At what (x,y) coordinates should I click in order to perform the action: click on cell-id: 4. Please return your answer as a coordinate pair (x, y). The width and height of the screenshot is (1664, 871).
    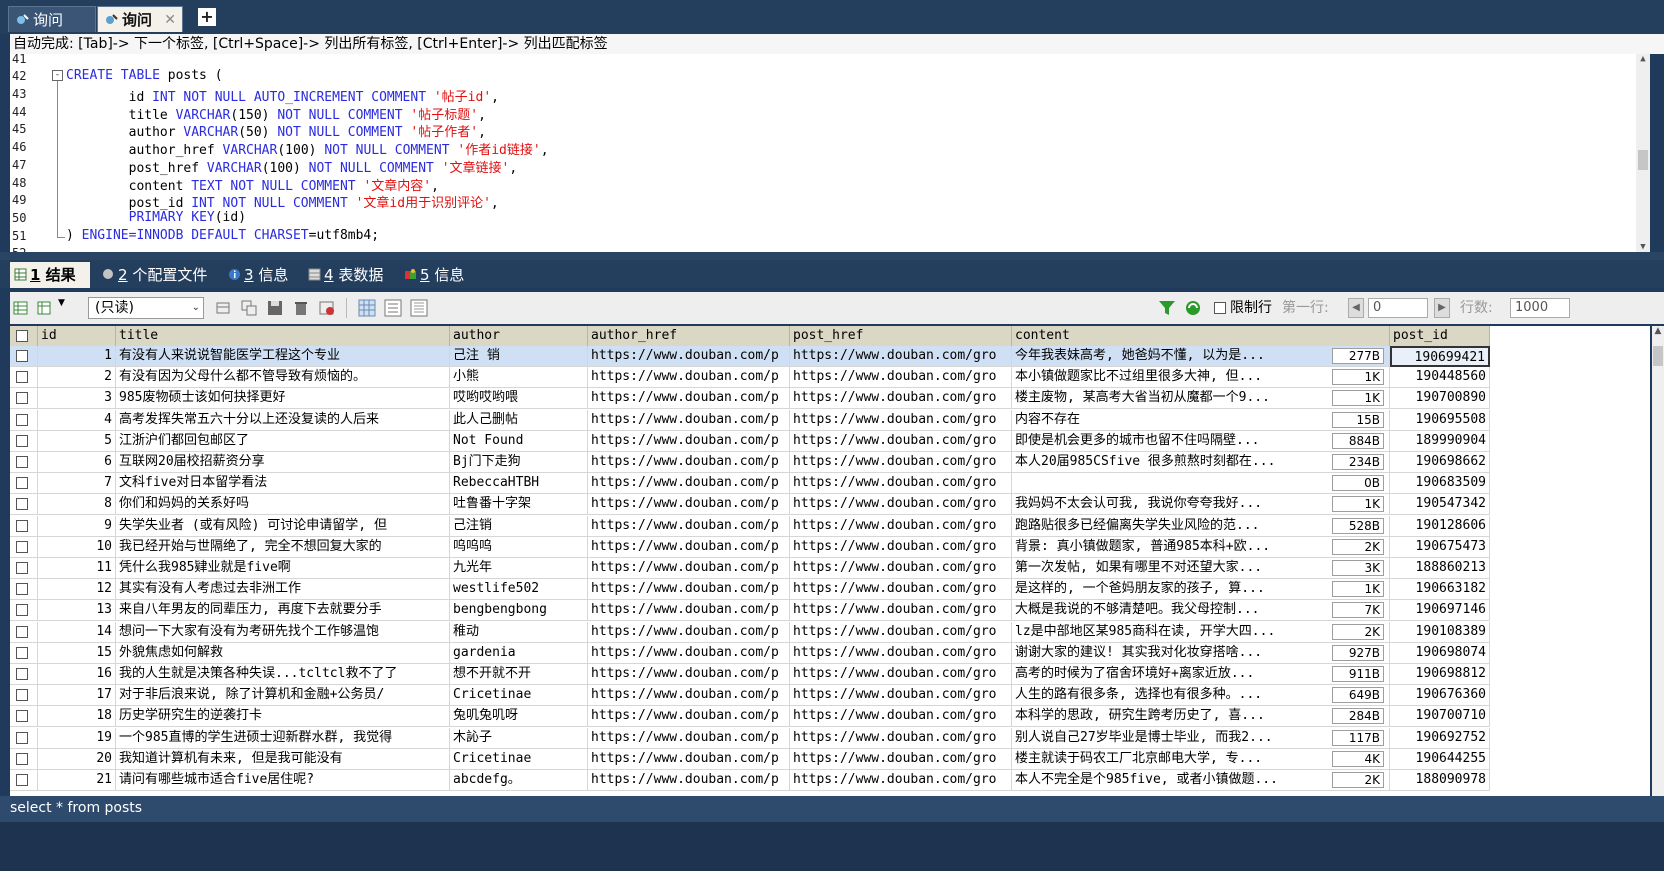
    Looking at the image, I should click on (77, 420).